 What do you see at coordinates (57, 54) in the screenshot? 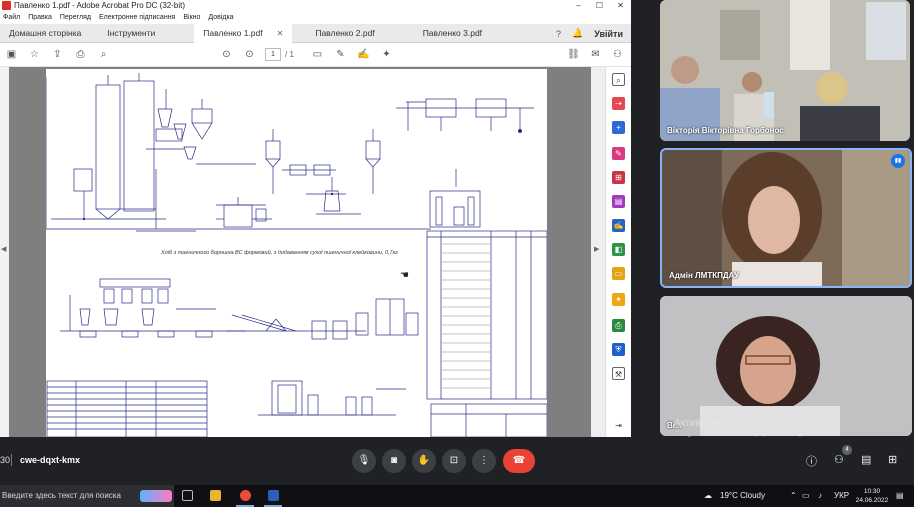
I see `upload-icon: ⇪` at bounding box center [57, 54].